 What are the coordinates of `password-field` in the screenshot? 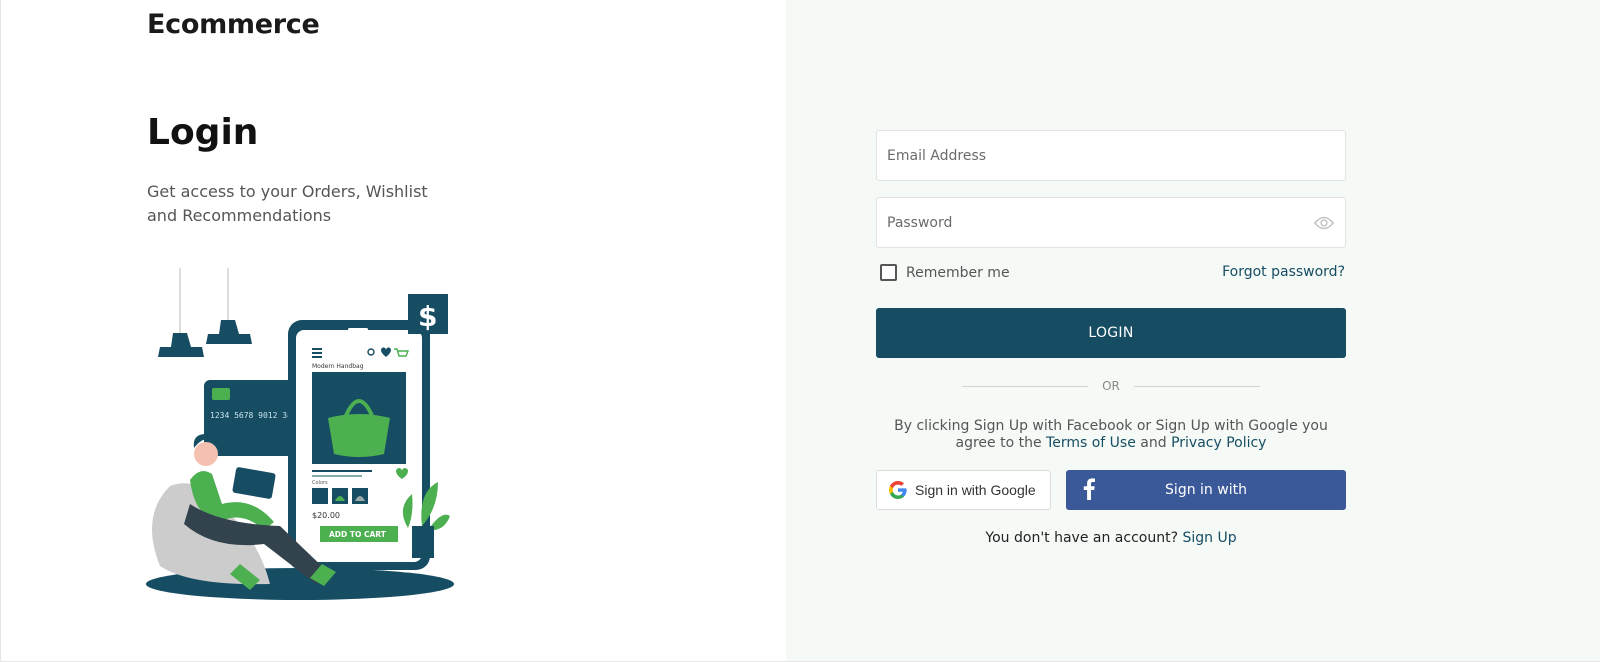 It's located at (1111, 222).